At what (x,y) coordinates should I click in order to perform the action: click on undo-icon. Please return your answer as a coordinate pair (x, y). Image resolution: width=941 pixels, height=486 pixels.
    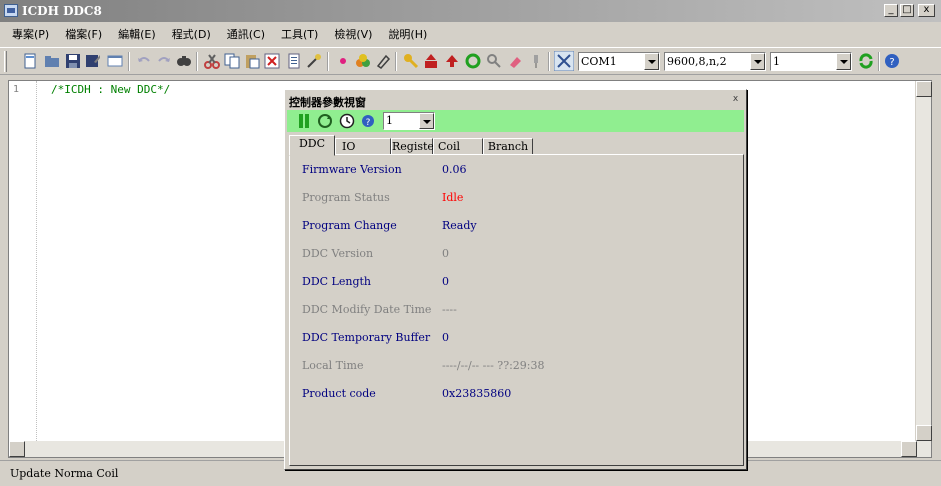
    Looking at the image, I should click on (144, 61).